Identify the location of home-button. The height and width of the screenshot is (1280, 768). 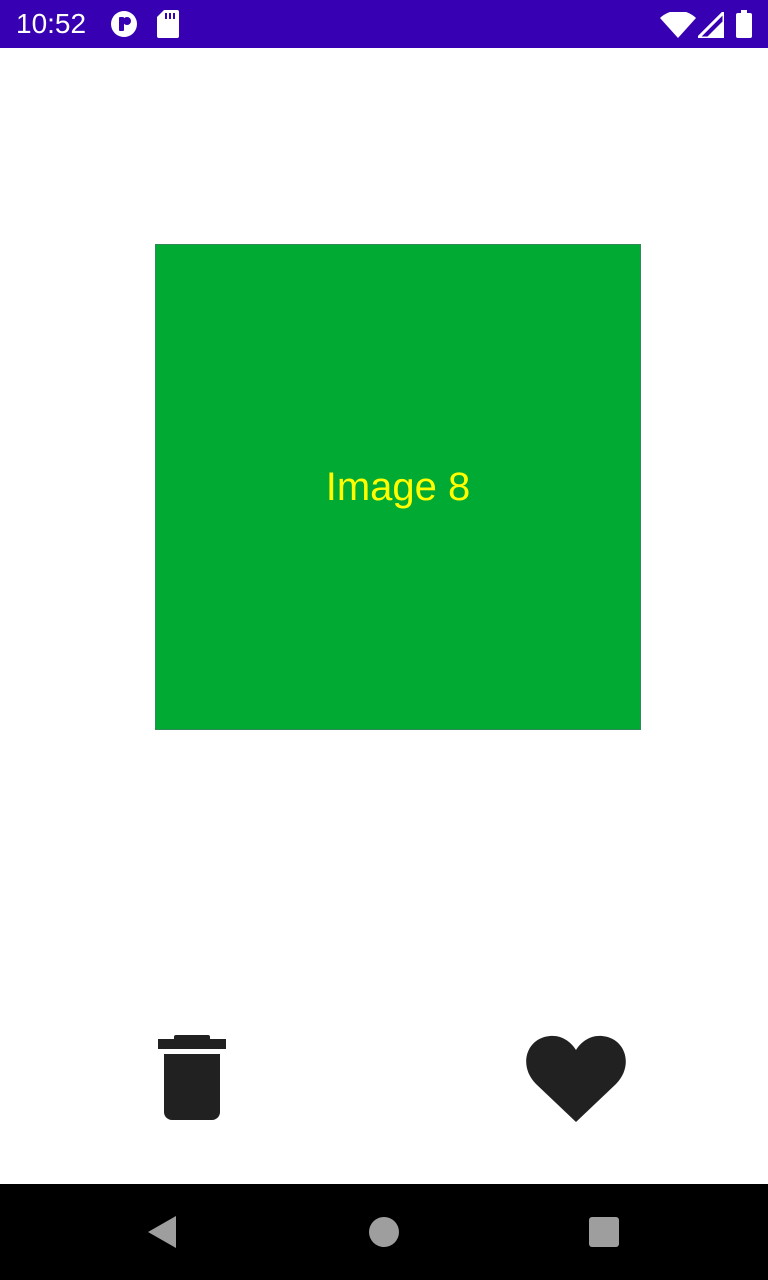
(384, 1232).